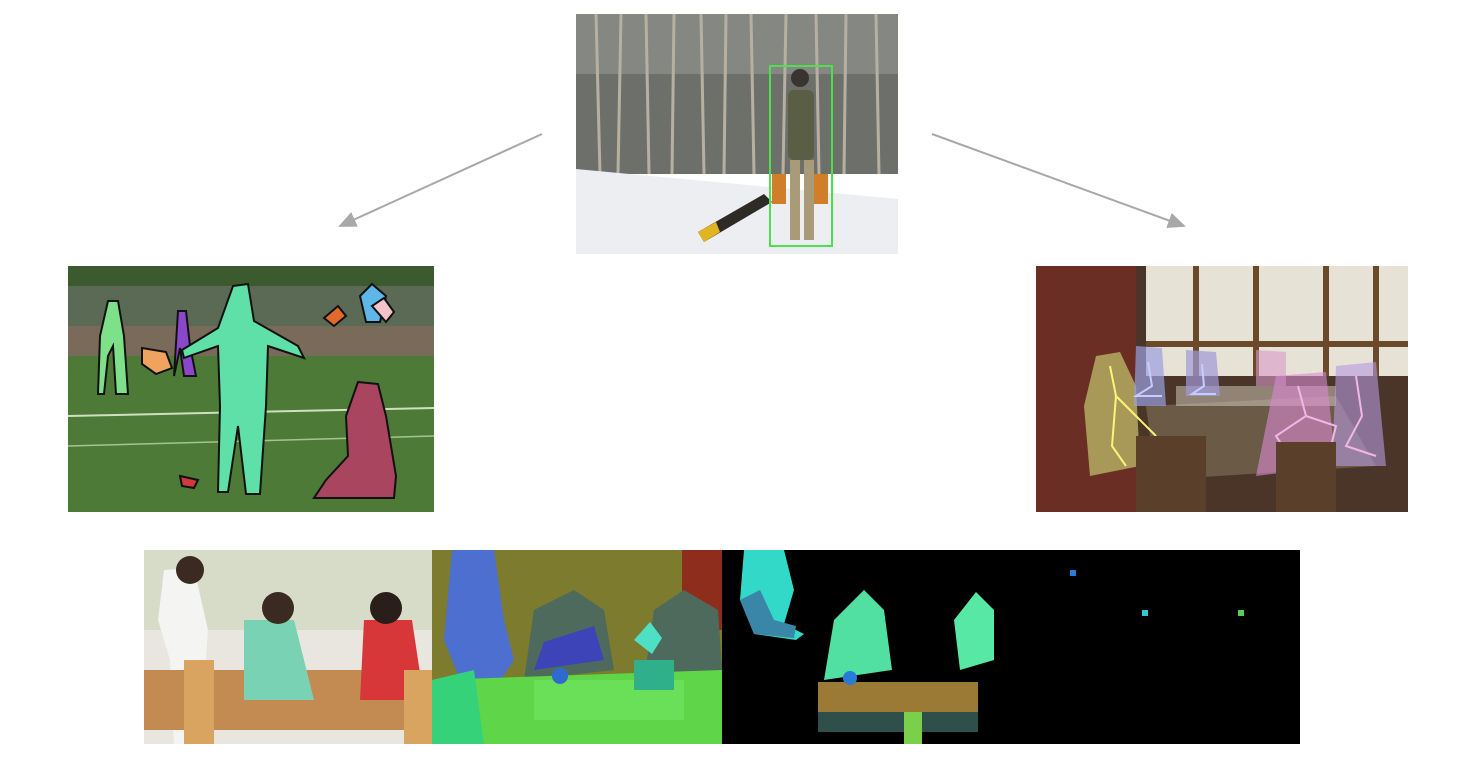  What do you see at coordinates (1058, 181) in the screenshot?
I see `arrow-to-right` at bounding box center [1058, 181].